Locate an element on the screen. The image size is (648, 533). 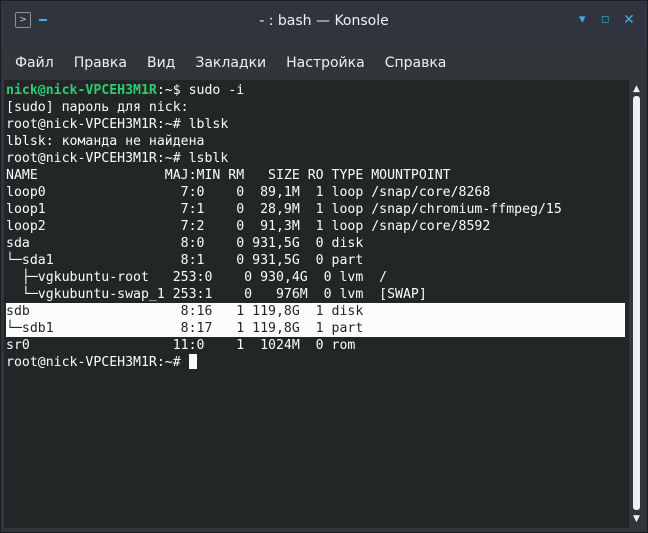
lsblk-row: loop2 7:2 0 91,3M 1 loop /snap/core/8592 is located at coordinates (248, 226).